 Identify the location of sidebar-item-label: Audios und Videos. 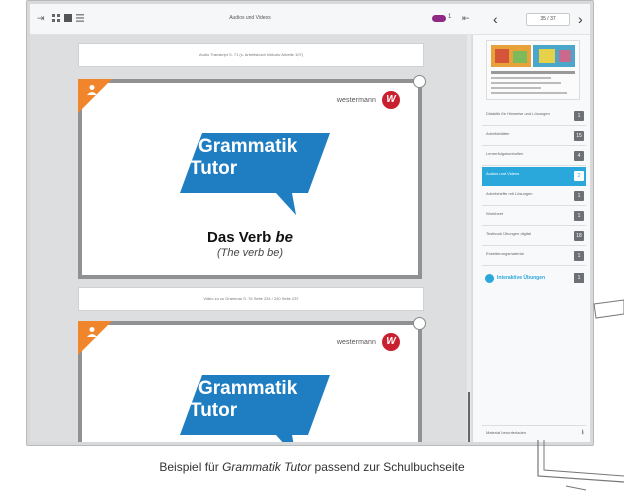
(503, 173).